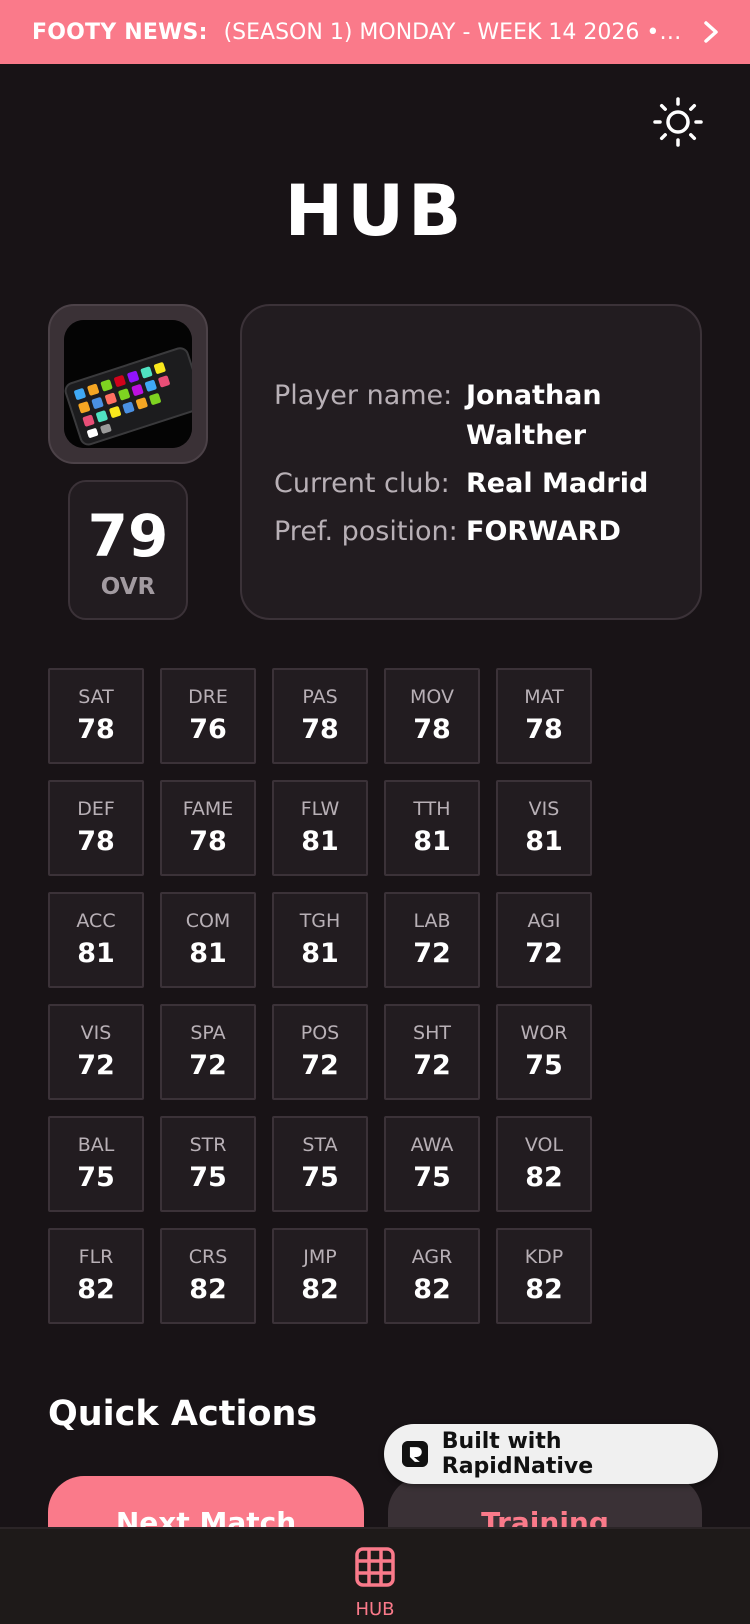 Image resolution: width=750 pixels, height=1624 pixels. I want to click on ovr-label: OVR, so click(128, 587).